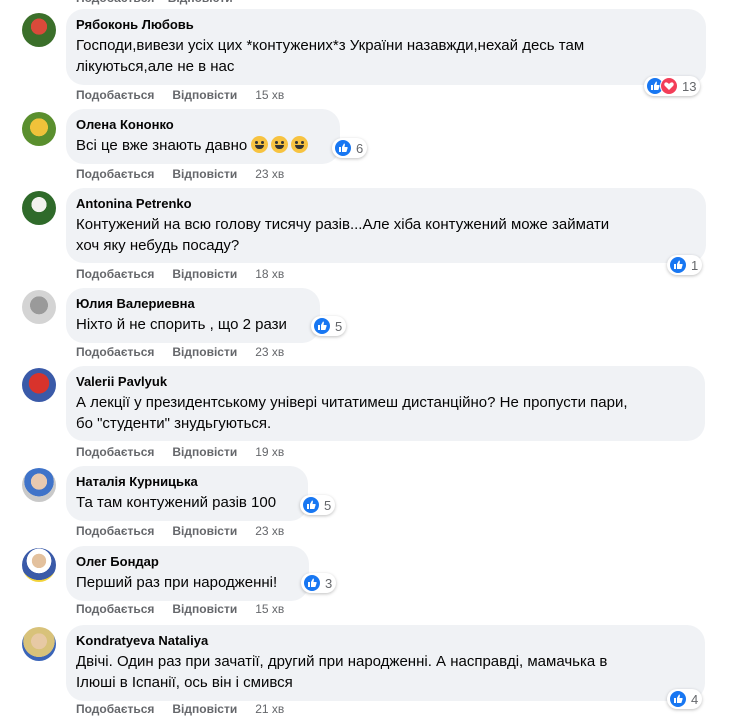  I want to click on comment-actions: Подобається Відповісти 21 хв, so click(180, 709).